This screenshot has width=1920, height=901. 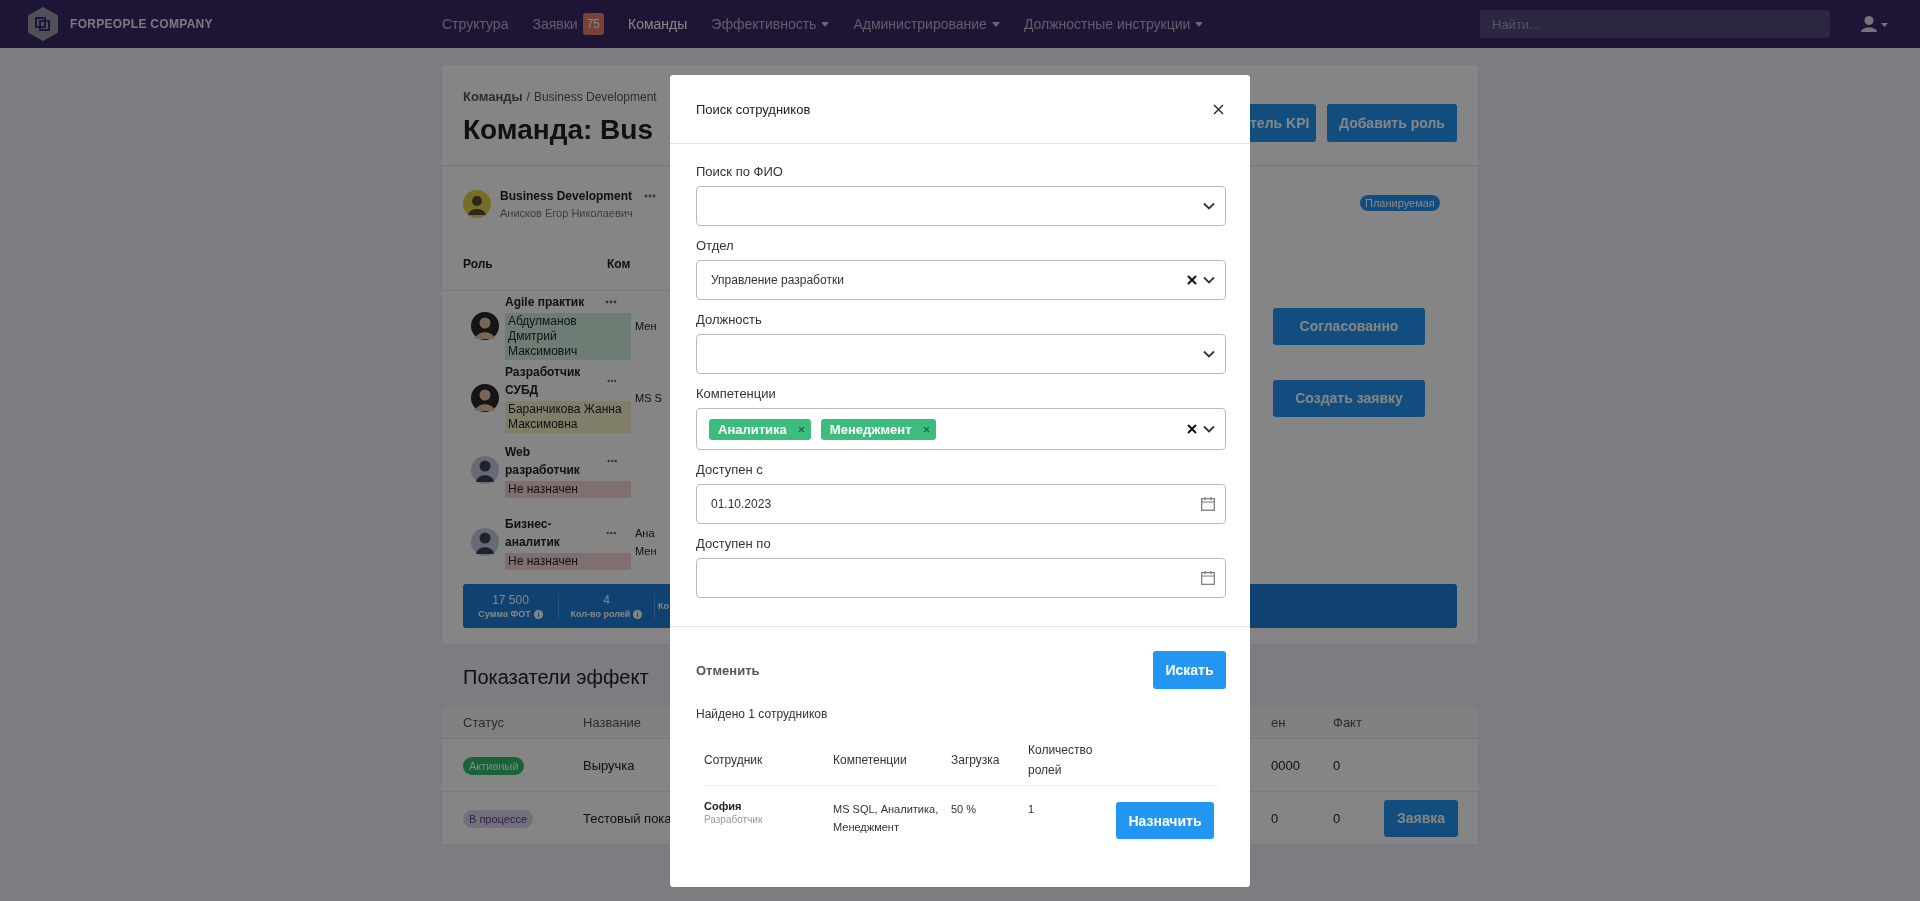 I want to click on selected-value: Управление разработки, so click(x=777, y=280).